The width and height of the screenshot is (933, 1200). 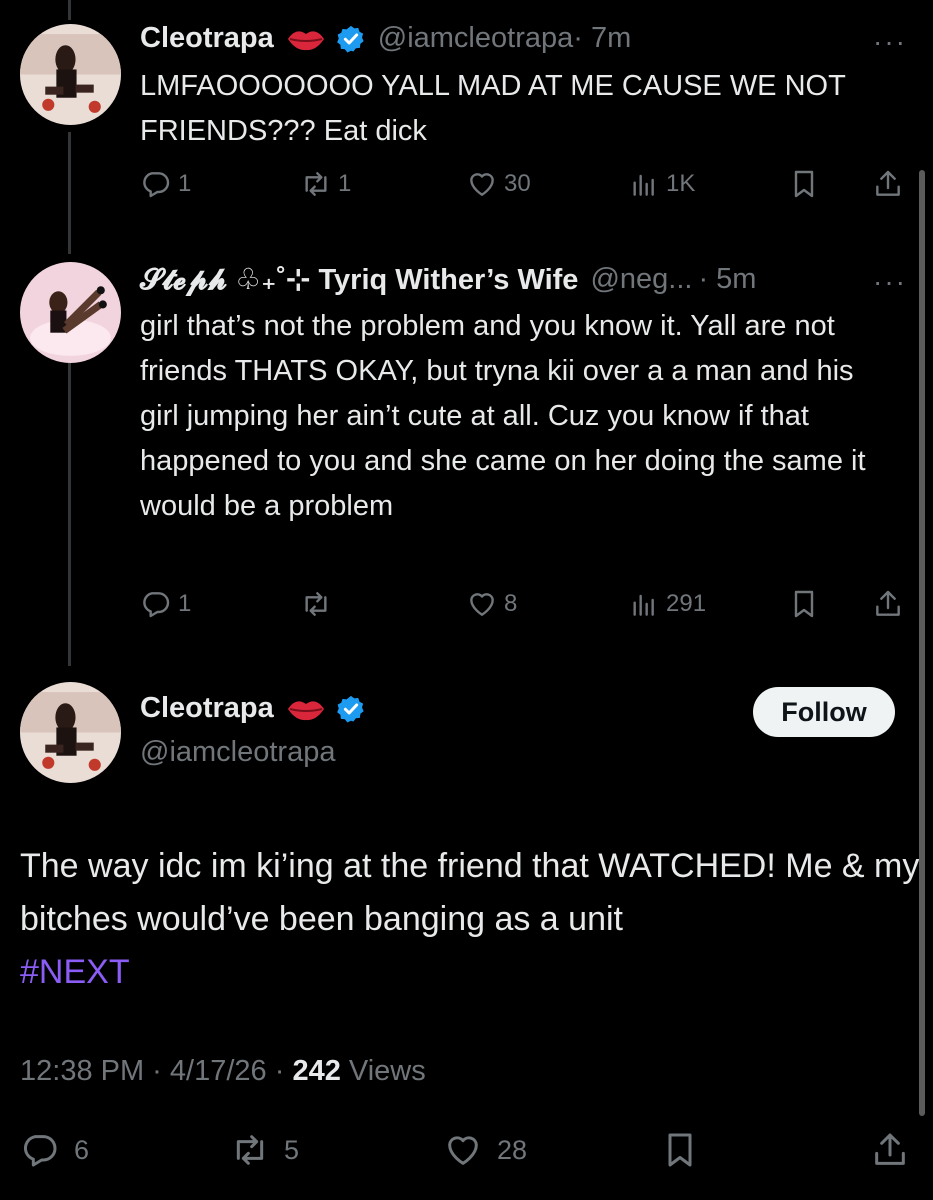 What do you see at coordinates (383, 1071) in the screenshot?
I see `main-views-label: Views` at bounding box center [383, 1071].